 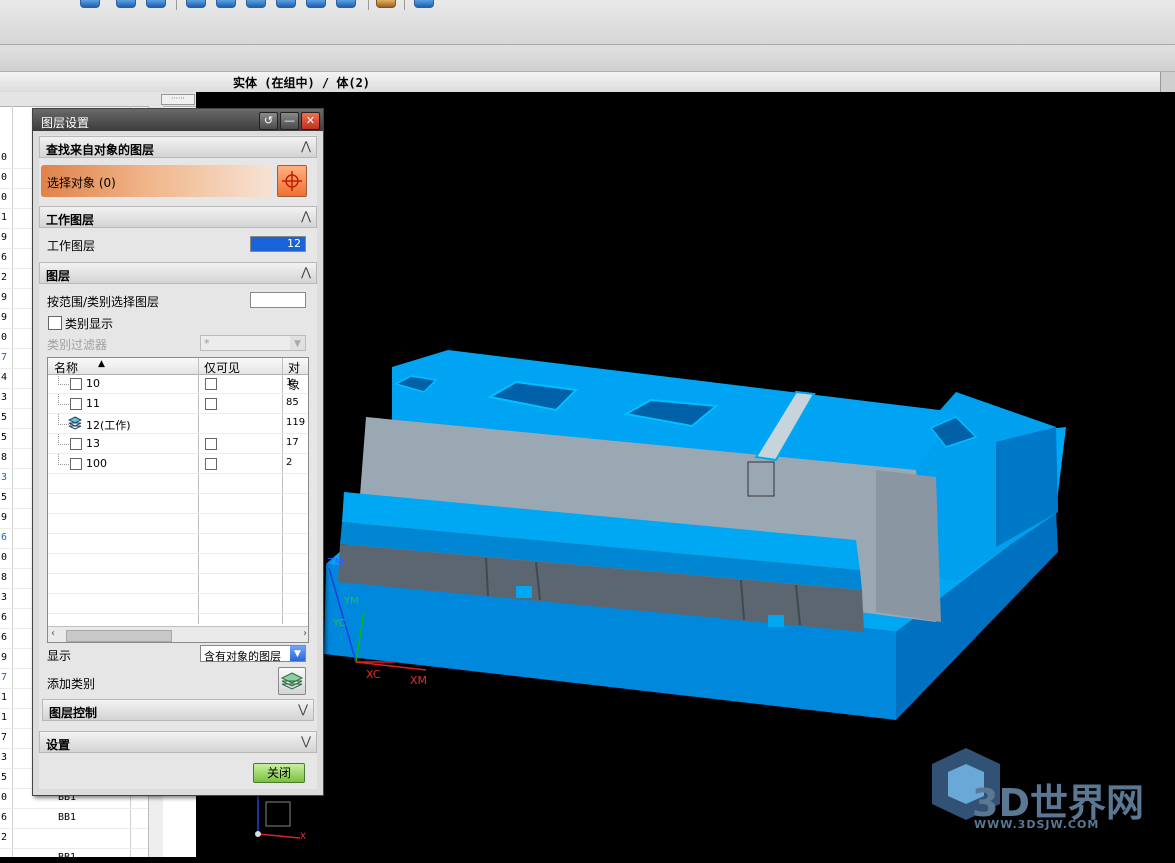 What do you see at coordinates (4, 777) in the screenshot?
I see `navigator-row-number: 5` at bounding box center [4, 777].